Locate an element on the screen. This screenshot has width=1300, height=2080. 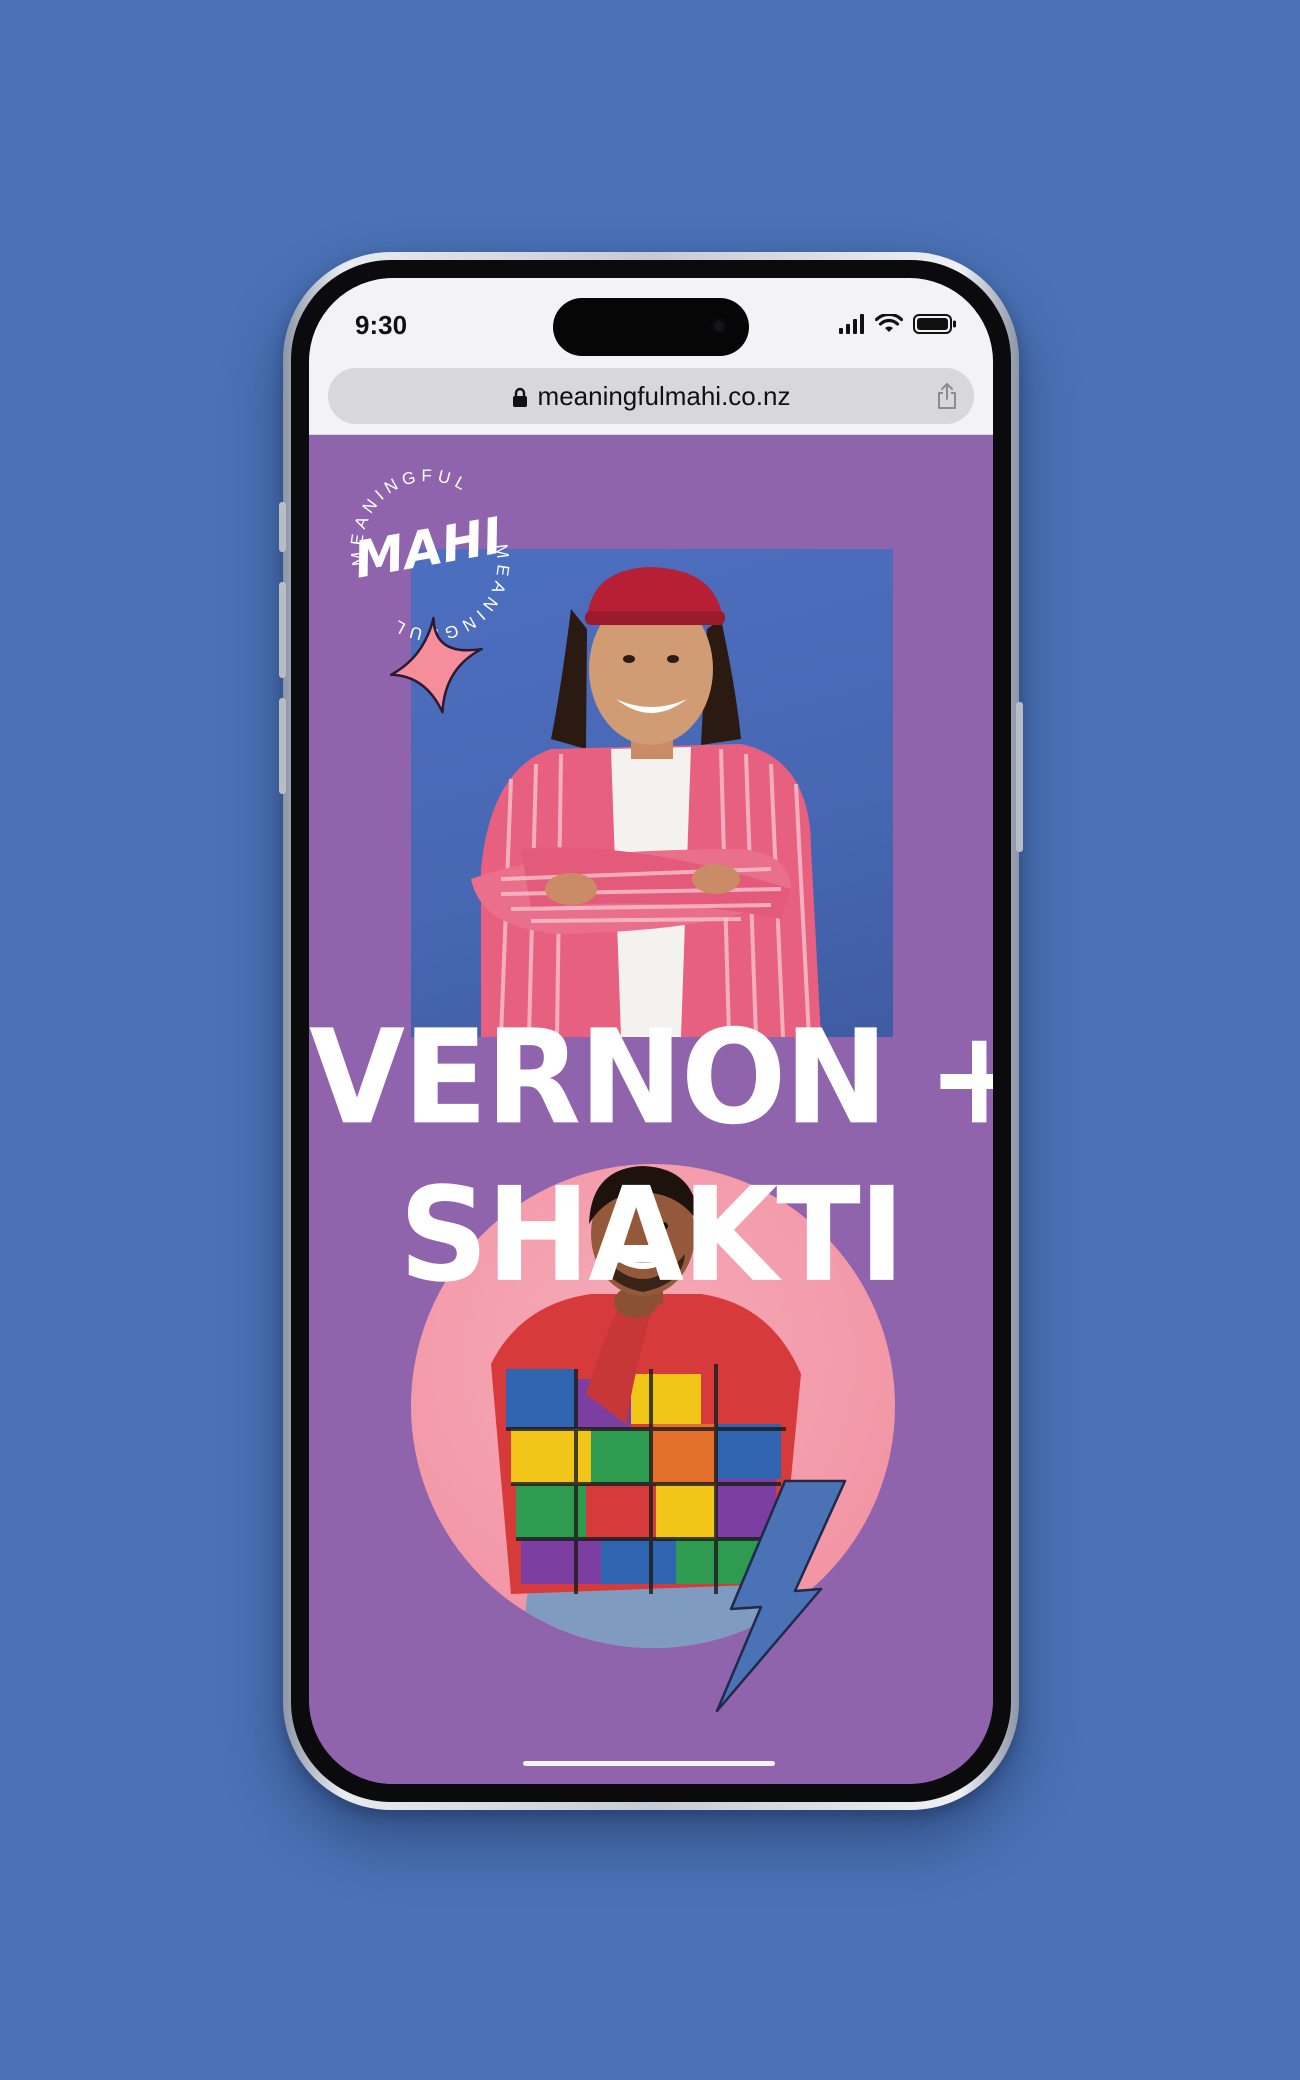
volume-up-button is located at coordinates (282, 630).